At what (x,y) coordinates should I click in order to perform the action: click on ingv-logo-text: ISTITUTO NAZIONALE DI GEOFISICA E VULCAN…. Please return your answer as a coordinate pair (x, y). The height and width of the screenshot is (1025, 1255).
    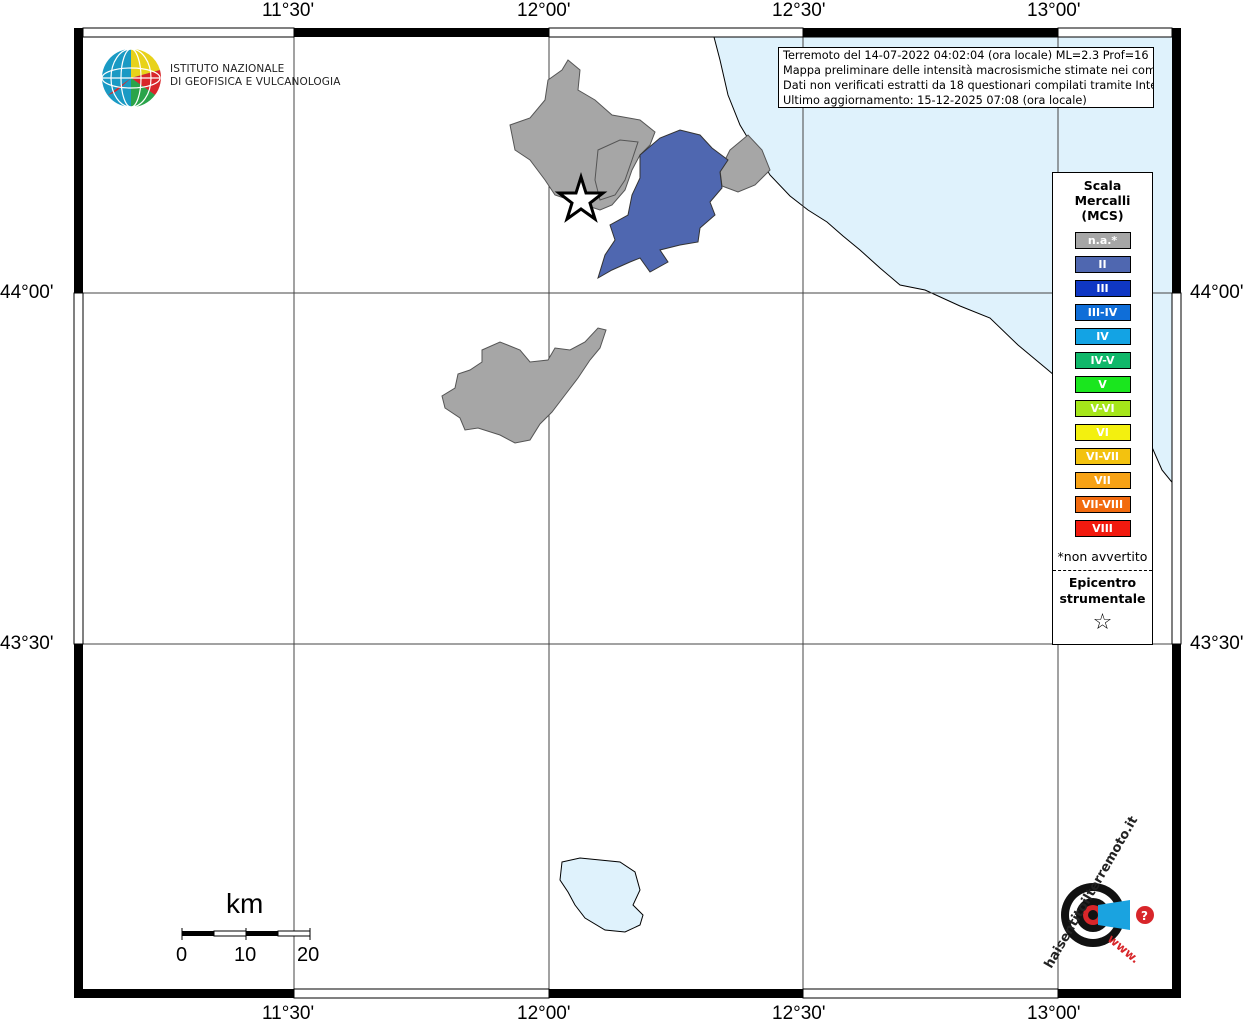
    Looking at the image, I should click on (255, 76).